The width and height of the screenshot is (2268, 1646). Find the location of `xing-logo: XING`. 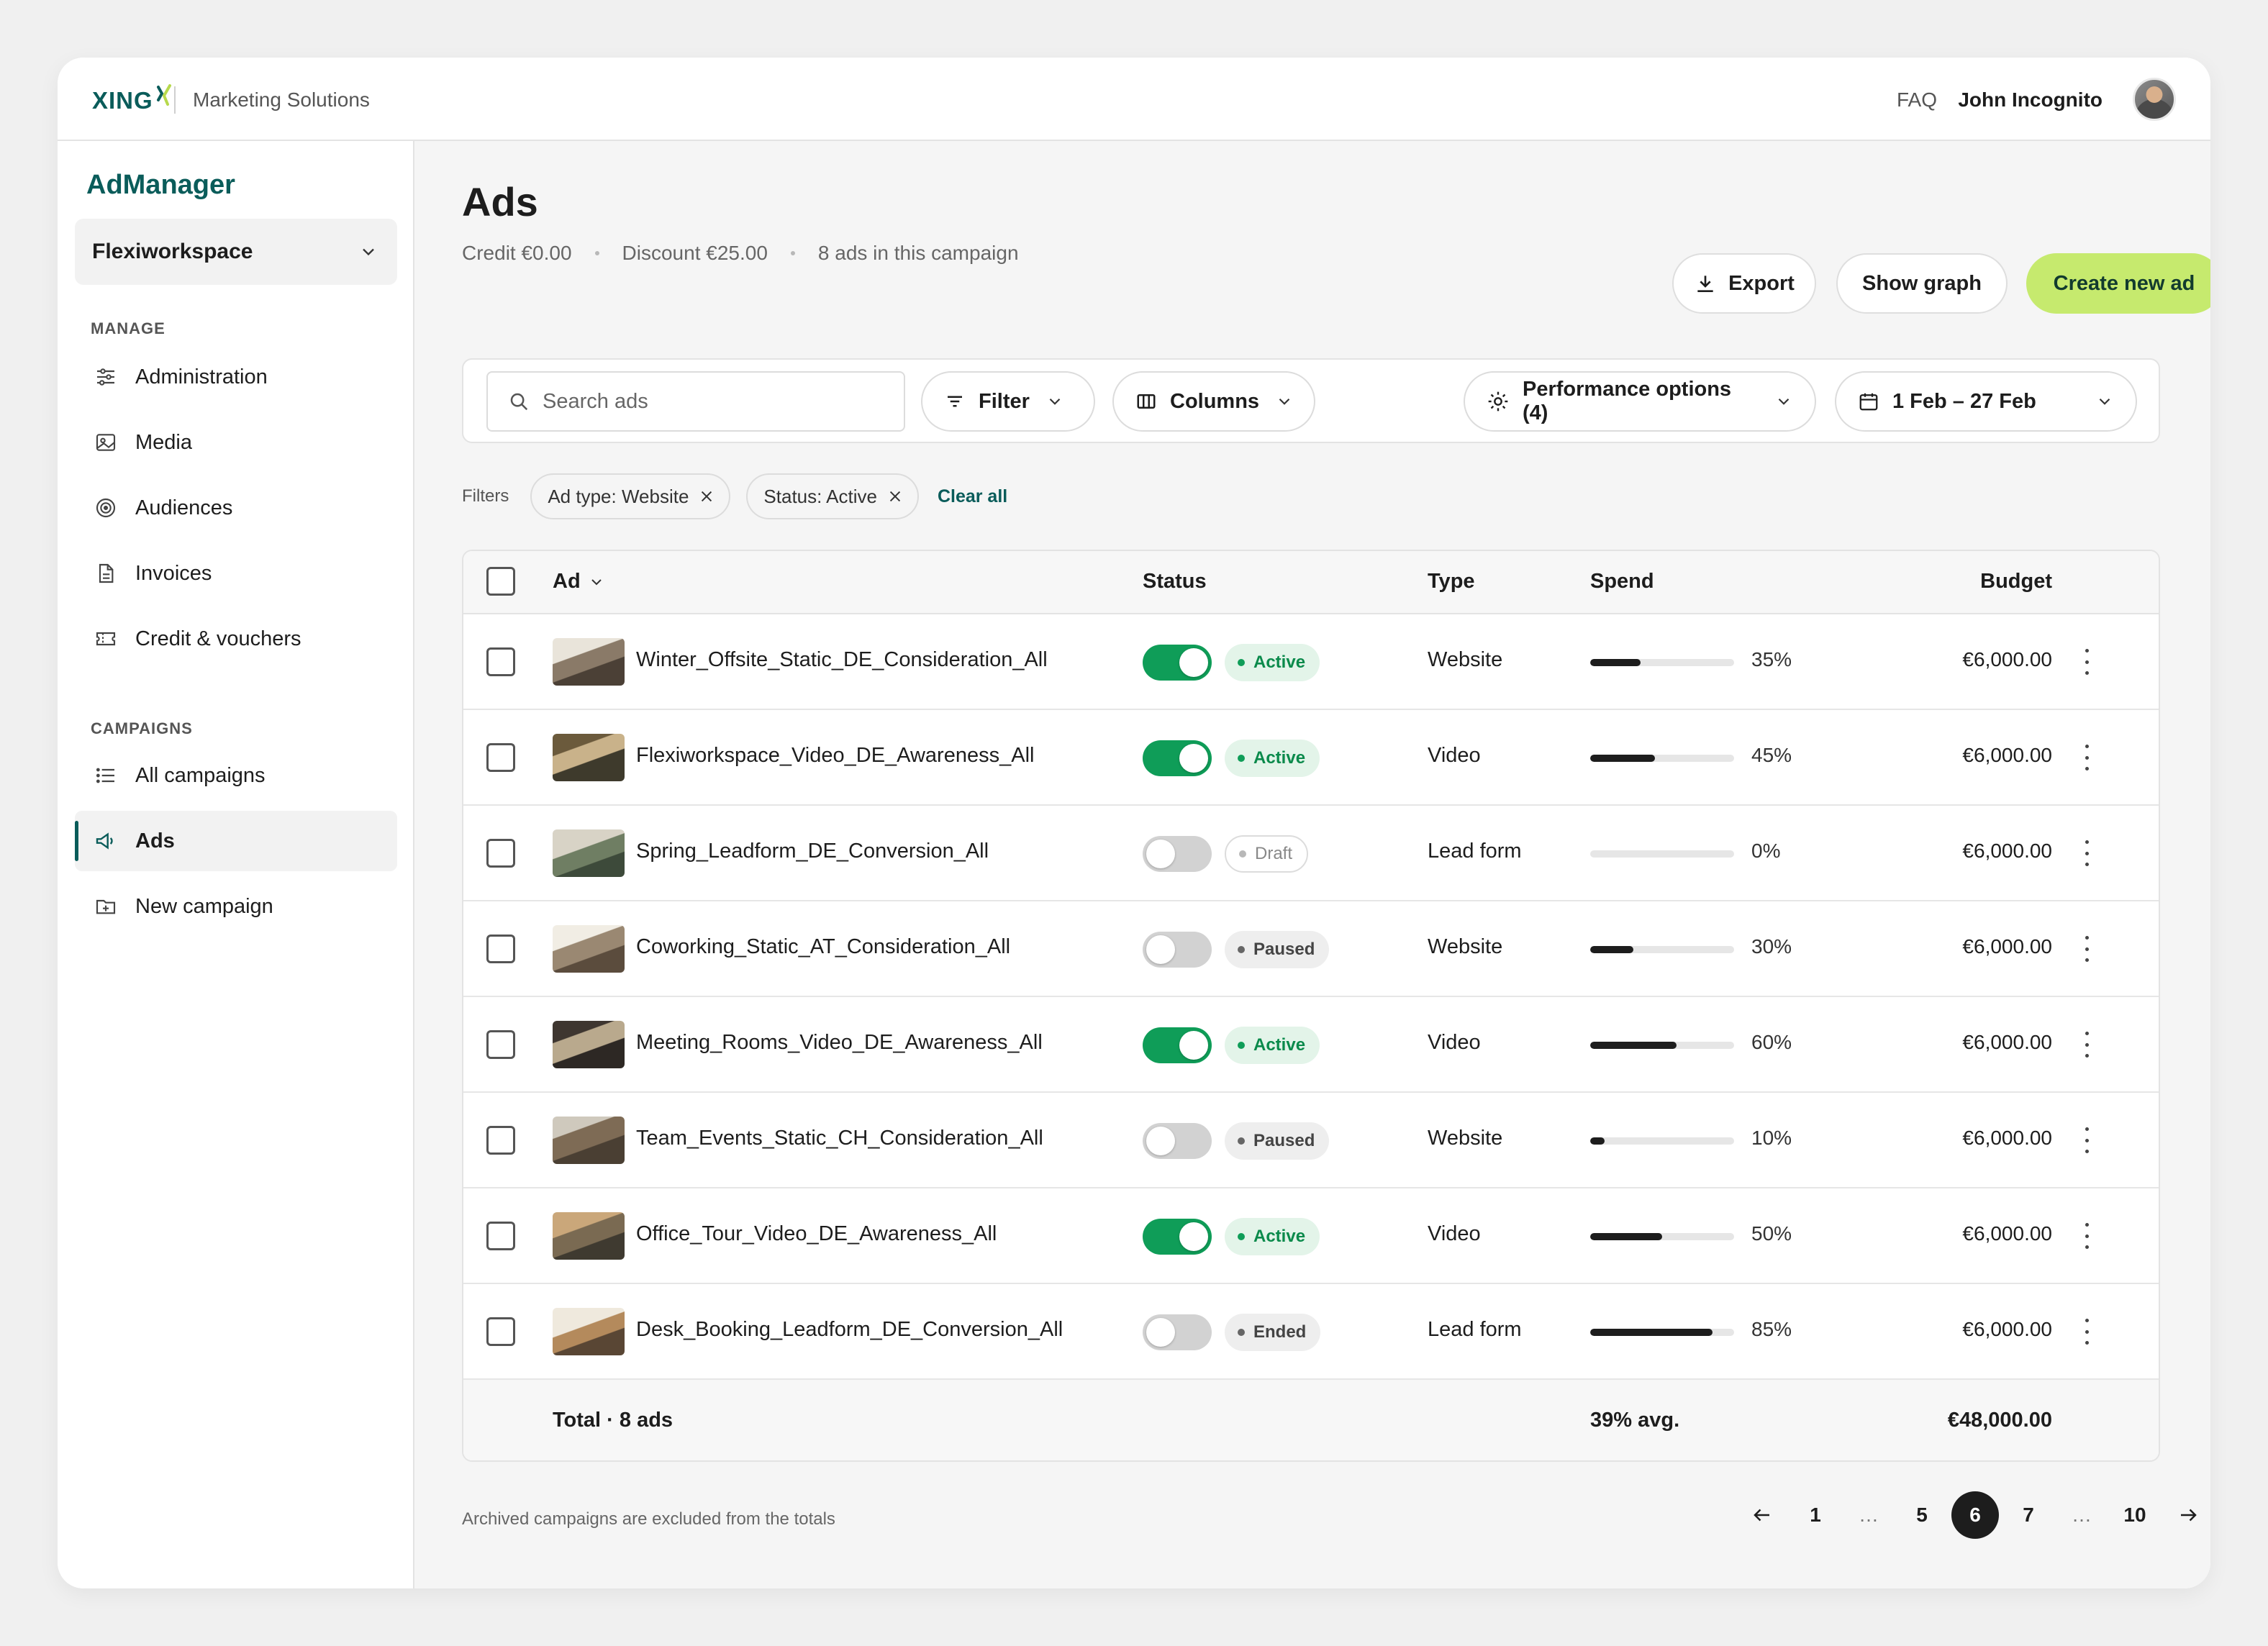

xing-logo: XING is located at coordinates (132, 100).